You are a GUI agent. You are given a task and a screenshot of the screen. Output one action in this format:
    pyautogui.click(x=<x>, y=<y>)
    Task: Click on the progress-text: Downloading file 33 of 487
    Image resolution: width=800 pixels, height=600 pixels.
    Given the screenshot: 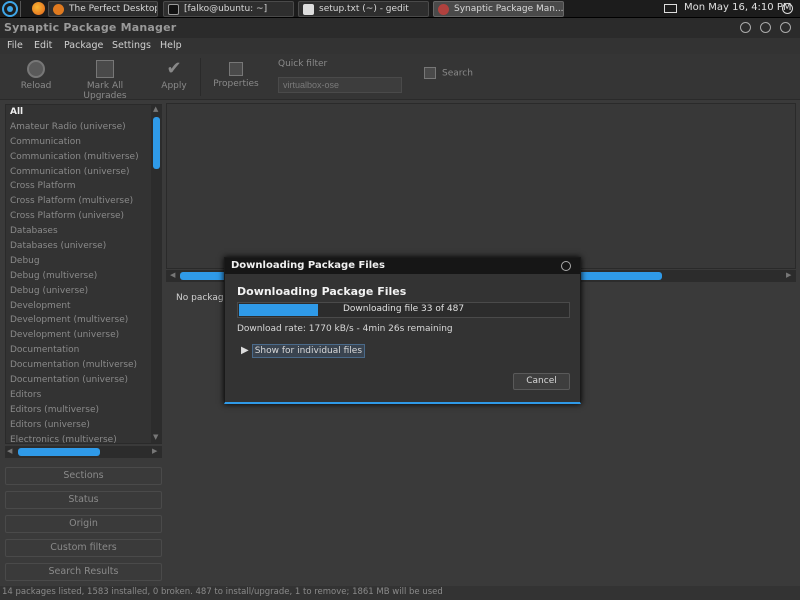 What is the action you would take?
    pyautogui.click(x=403, y=309)
    